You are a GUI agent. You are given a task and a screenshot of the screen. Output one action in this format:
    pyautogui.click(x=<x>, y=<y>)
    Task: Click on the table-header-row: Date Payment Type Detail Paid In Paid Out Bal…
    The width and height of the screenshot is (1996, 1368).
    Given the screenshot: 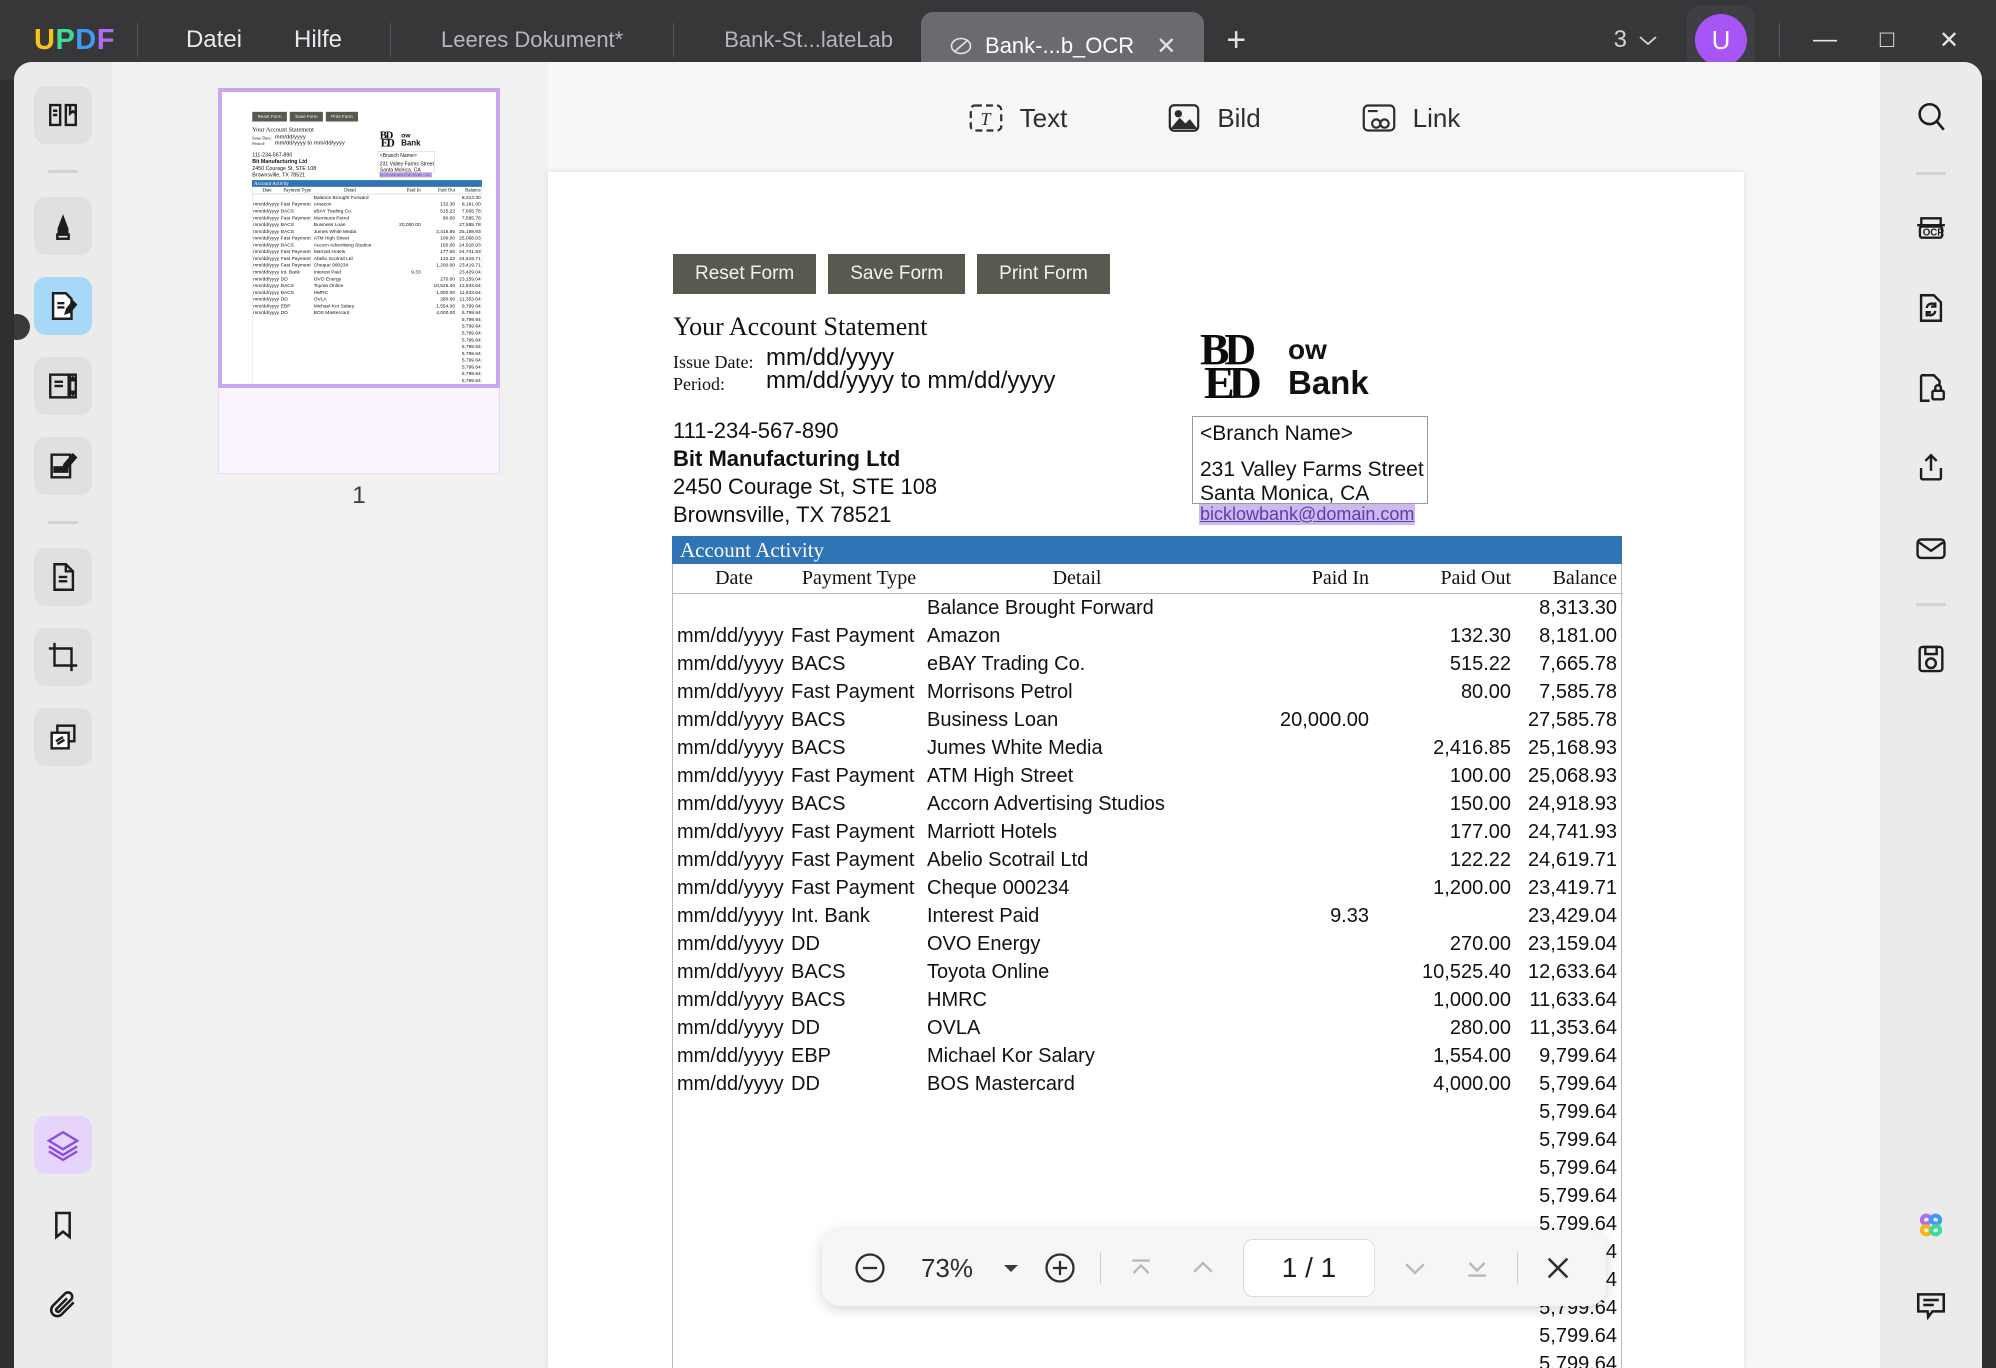 What is the action you would take?
    pyautogui.click(x=1148, y=579)
    